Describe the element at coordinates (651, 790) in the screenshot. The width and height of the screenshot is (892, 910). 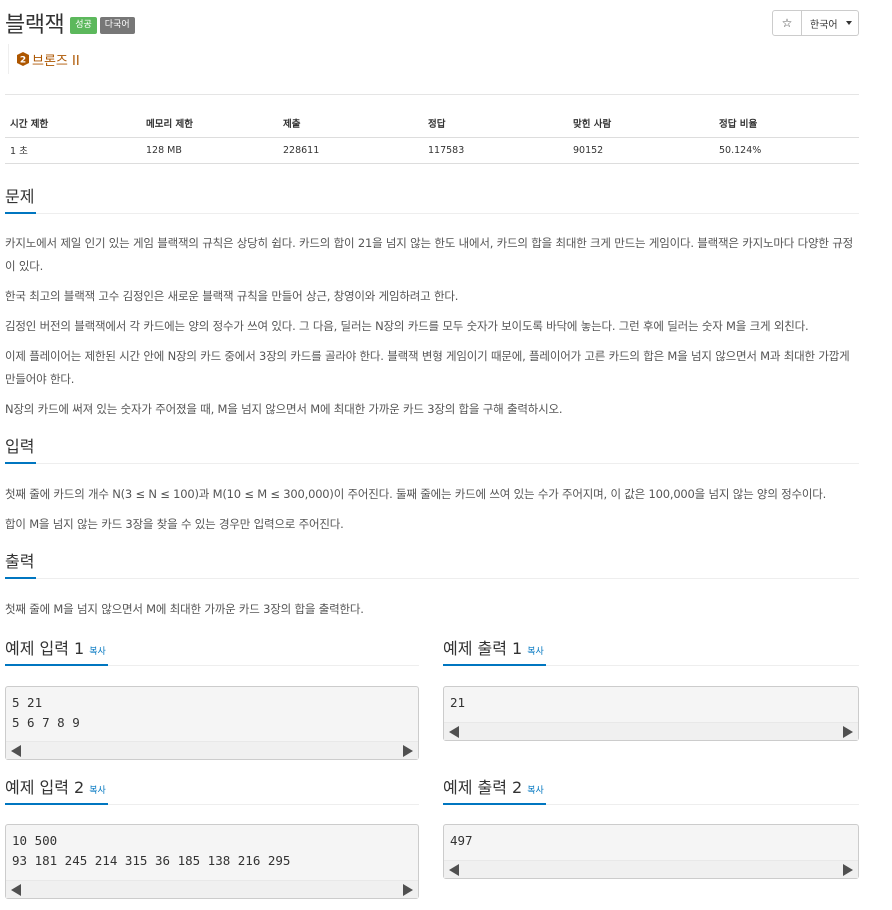
I see `sample-output-2-head: 예제 출력 2 복사` at that location.